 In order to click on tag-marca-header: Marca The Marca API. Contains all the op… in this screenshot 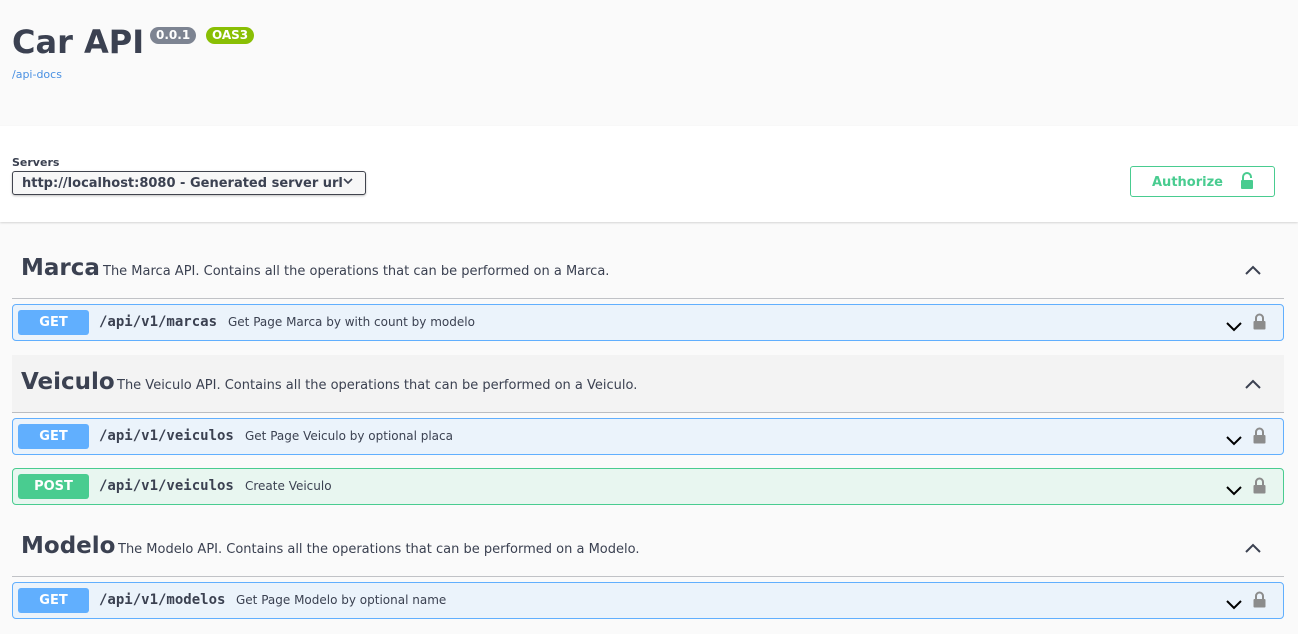, I will do `click(648, 270)`.